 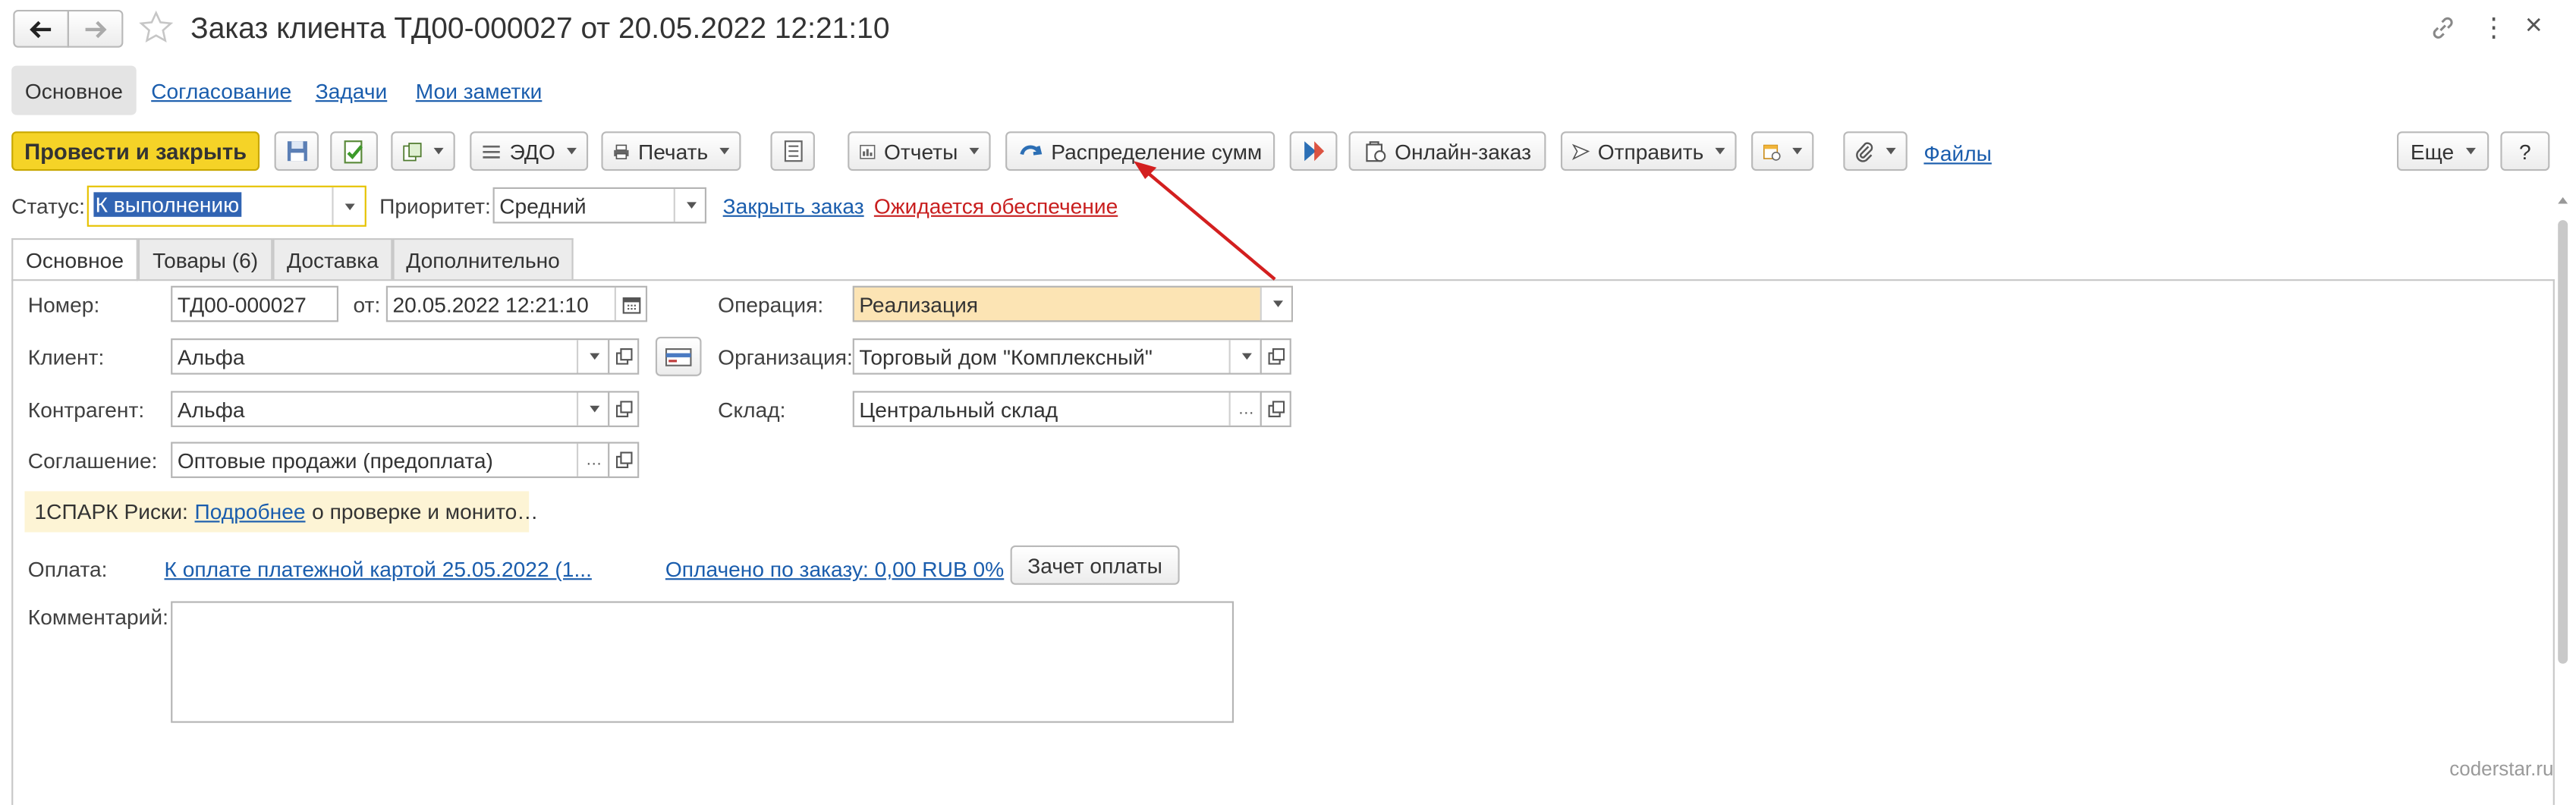 I want to click on reports-label: Отчеты, so click(x=921, y=151).